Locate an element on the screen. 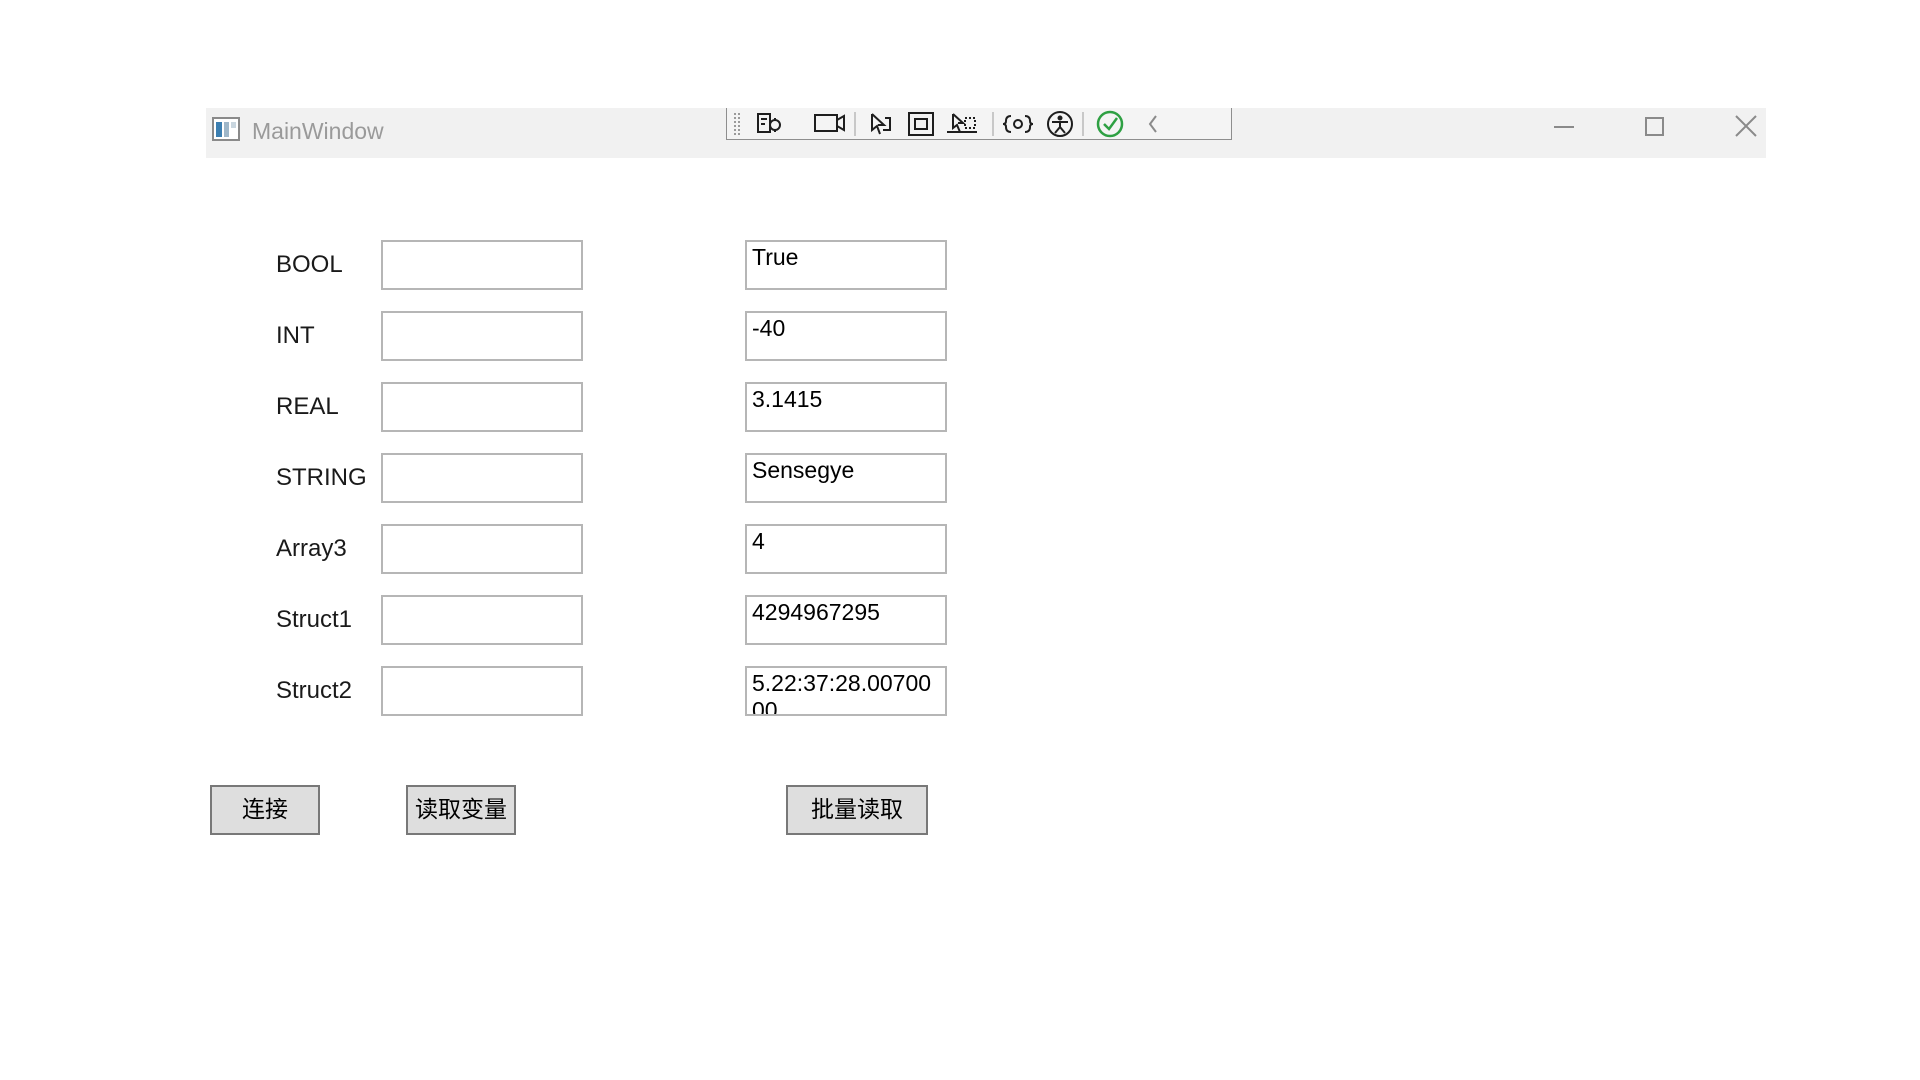 This screenshot has height=1080, width=1920. close-button is located at coordinates (1746, 126).